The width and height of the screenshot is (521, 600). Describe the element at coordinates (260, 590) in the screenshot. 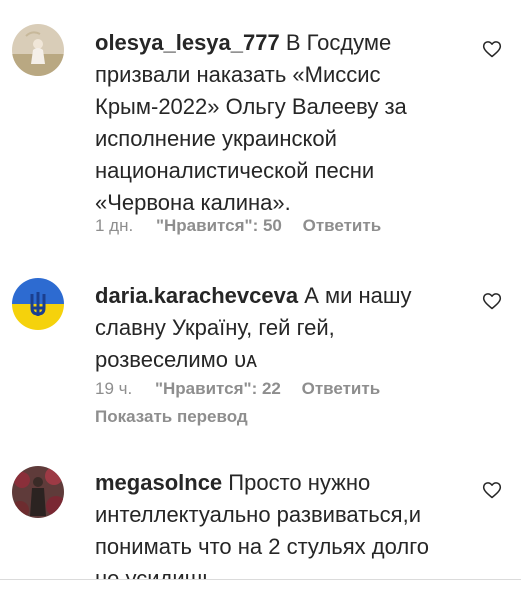

I see `bottom-bar` at that location.